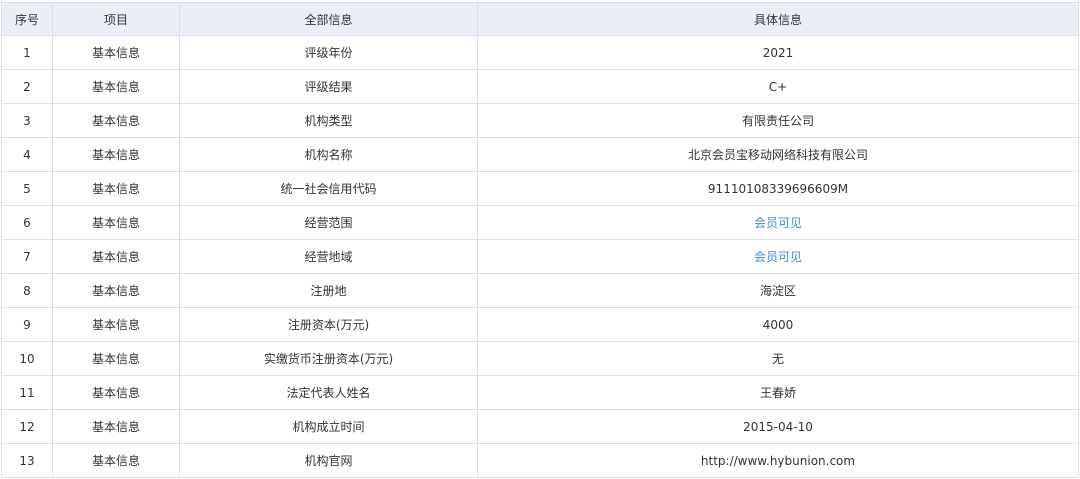 The height and width of the screenshot is (479, 1080). I want to click on row-value-cell: 海淀区, so click(778, 290).